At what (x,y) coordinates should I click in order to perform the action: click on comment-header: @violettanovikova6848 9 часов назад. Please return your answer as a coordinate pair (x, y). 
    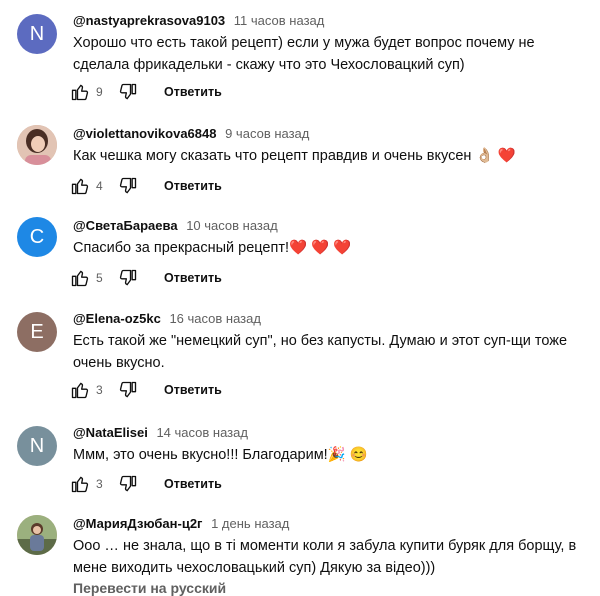
    Looking at the image, I should click on (191, 134).